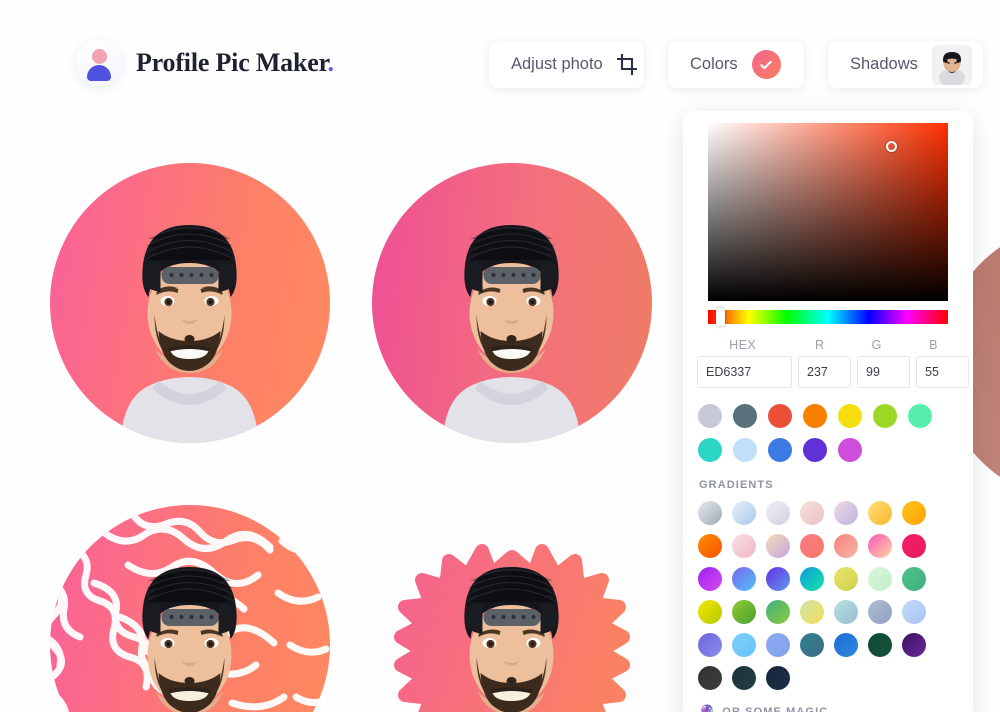 This screenshot has width=1000, height=712. Describe the element at coordinates (828, 212) in the screenshot. I see `saturation-value-picker` at that location.